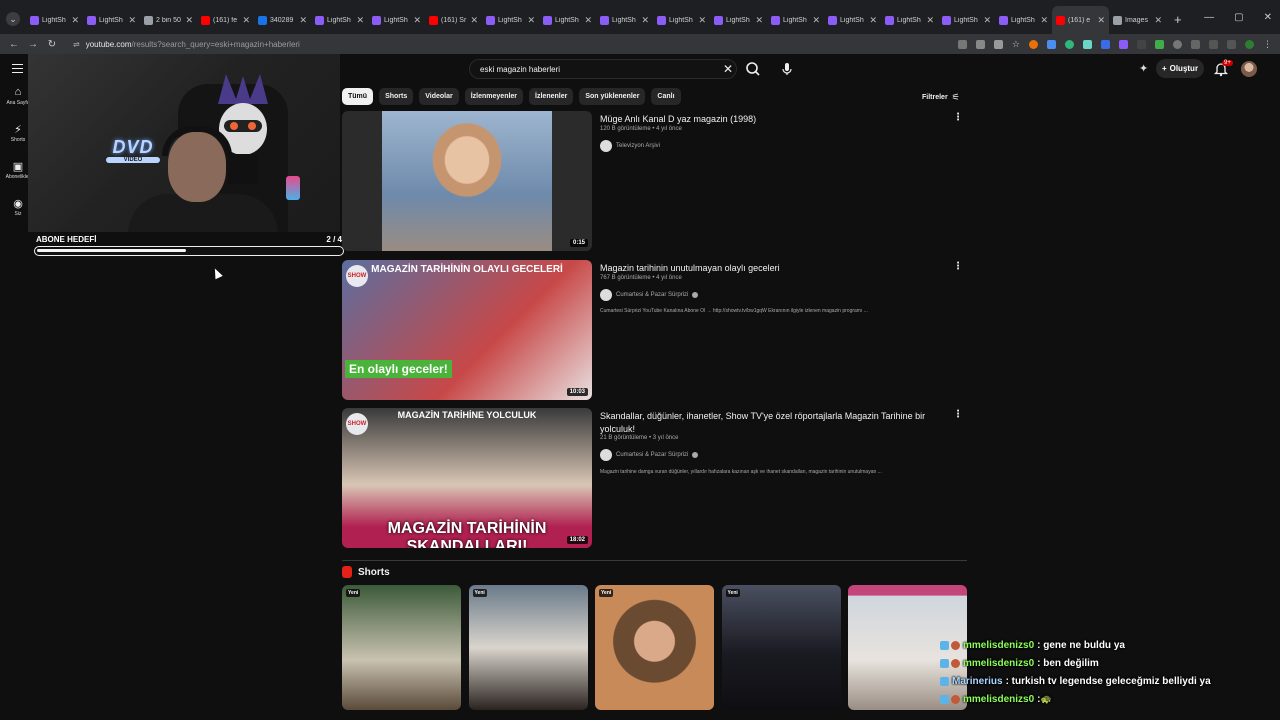 This screenshot has height=720, width=1280. I want to click on close-icon: ✕, so click(1268, 17).